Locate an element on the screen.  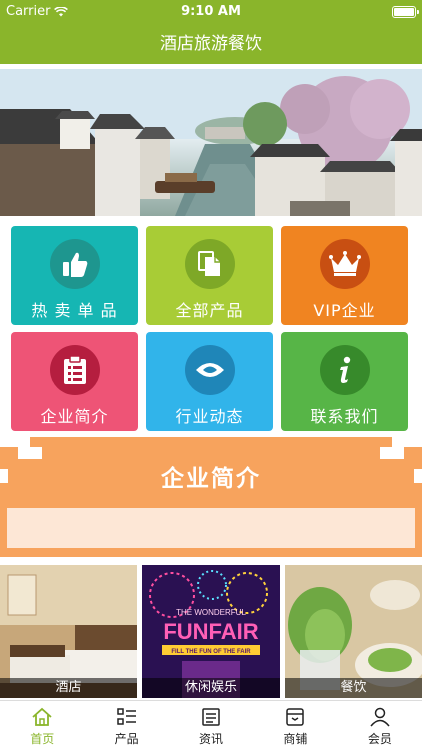
tab-products: 产品 is located at coordinates (126, 725).